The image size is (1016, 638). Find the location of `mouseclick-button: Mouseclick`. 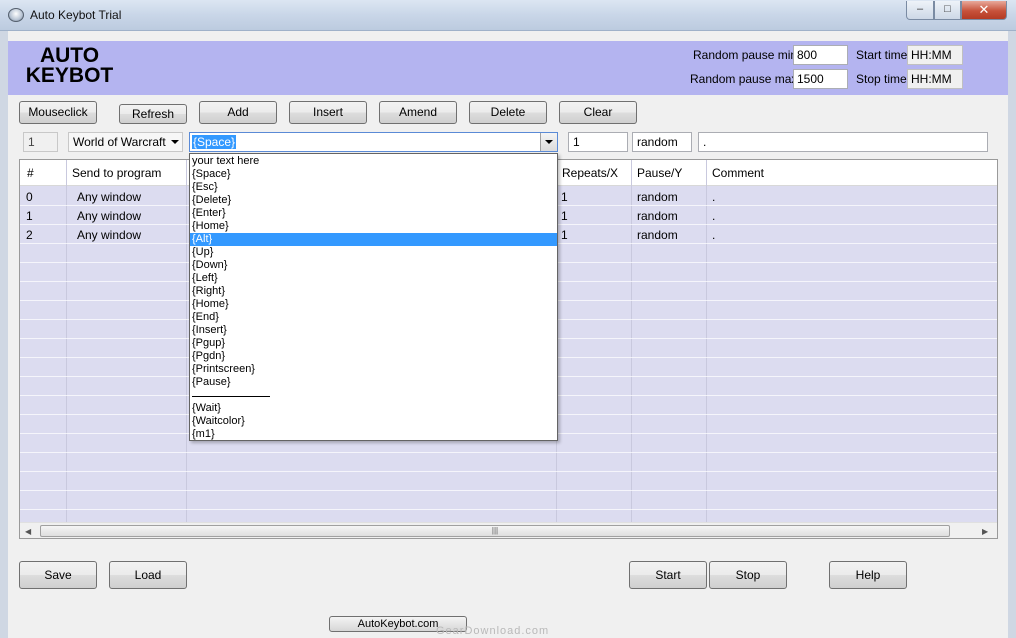

mouseclick-button: Mouseclick is located at coordinates (58, 112).